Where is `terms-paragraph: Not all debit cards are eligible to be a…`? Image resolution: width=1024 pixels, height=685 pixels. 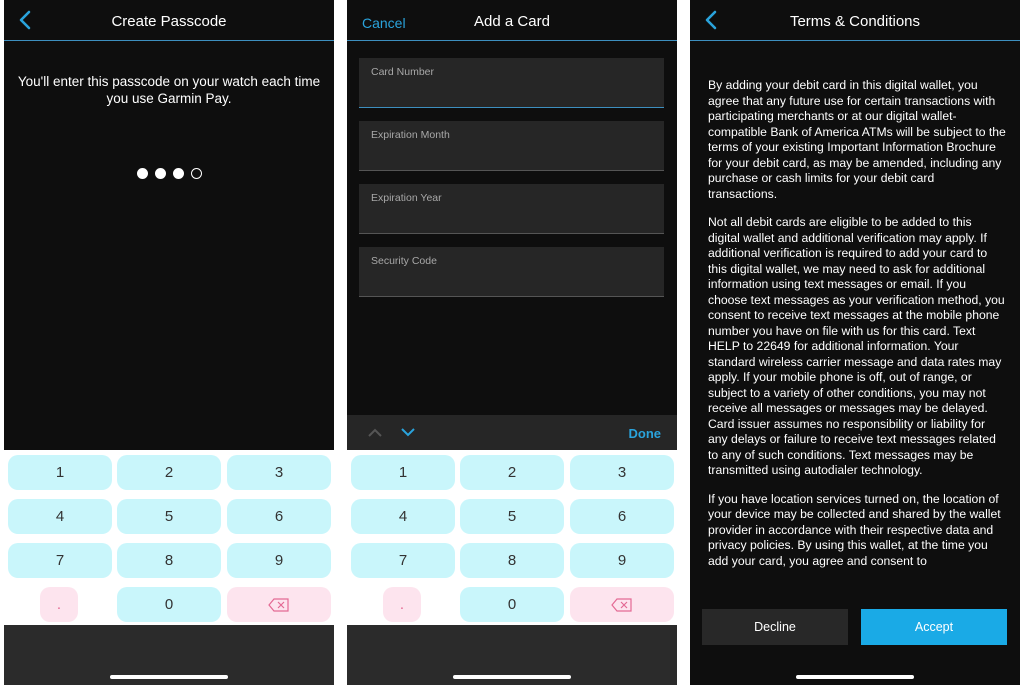
terms-paragraph: Not all debit cards are eligible to be a… is located at coordinates (856, 346).